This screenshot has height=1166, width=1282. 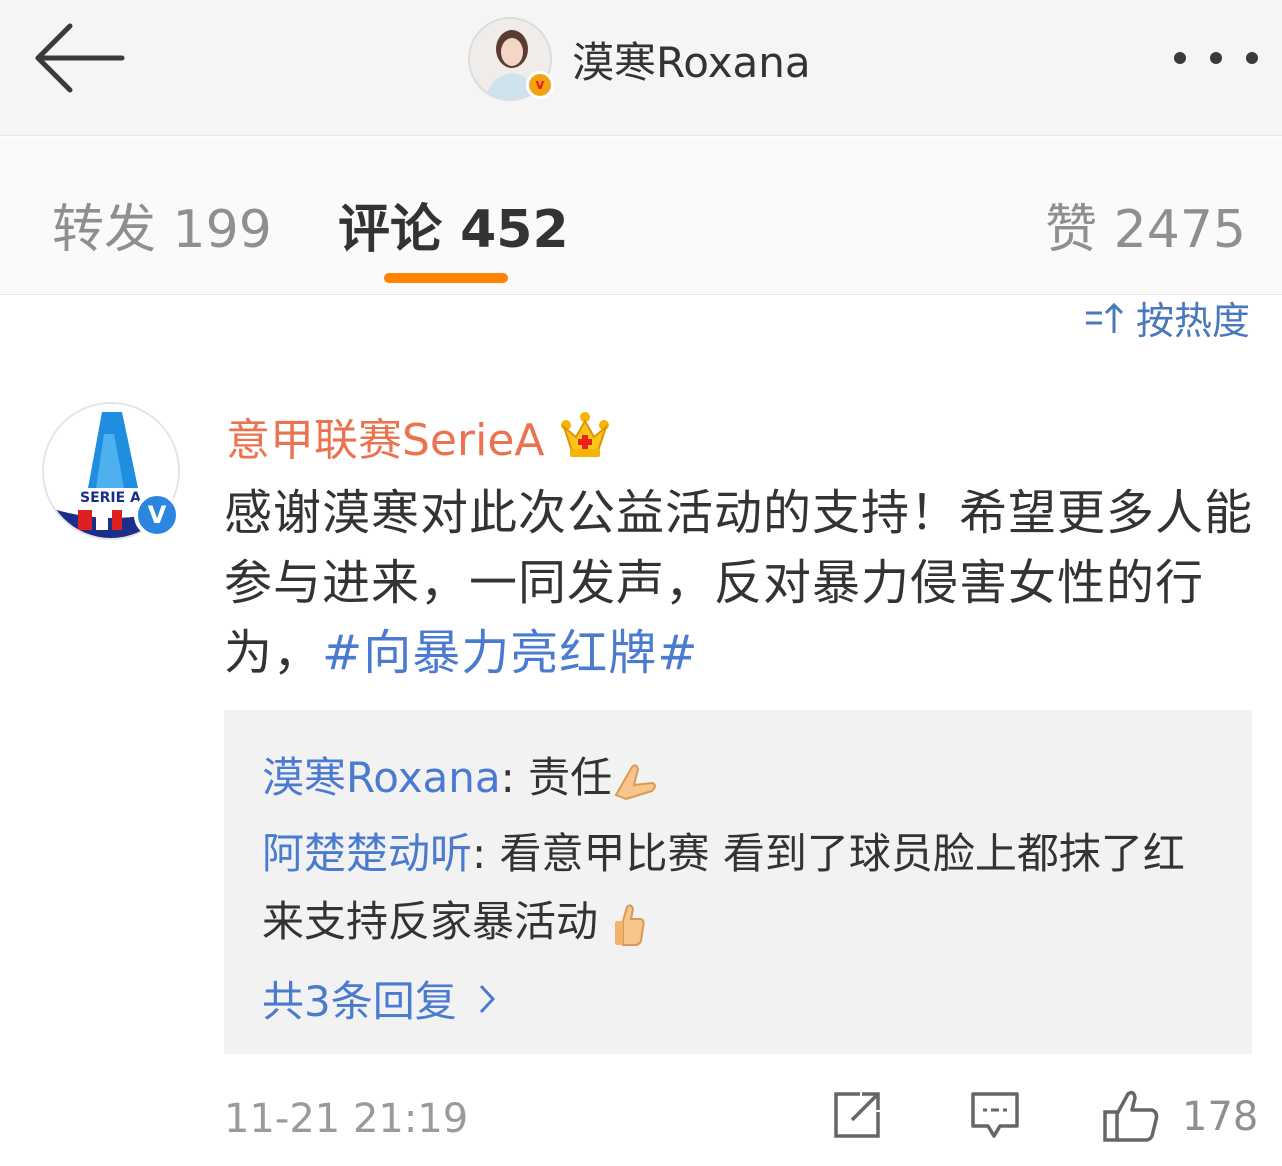 I want to click on reply-button, so click(x=995, y=1117).